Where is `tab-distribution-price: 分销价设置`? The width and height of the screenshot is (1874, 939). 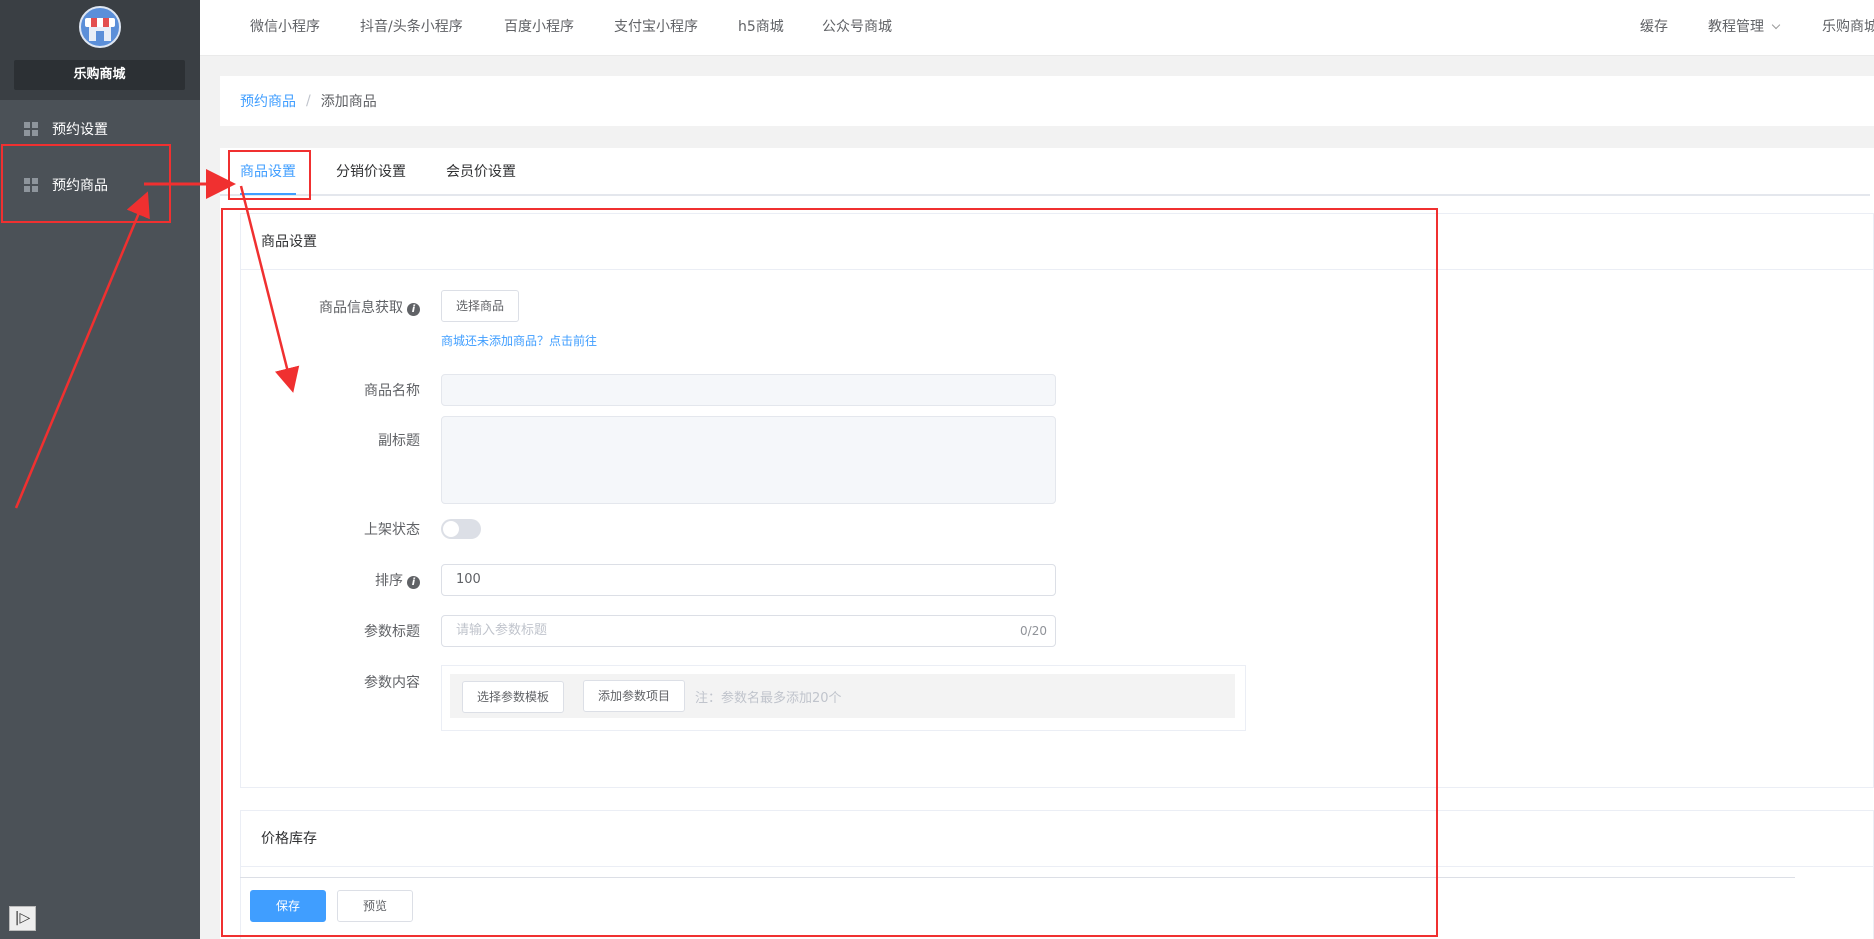
tab-distribution-price: 分销价设置 is located at coordinates (371, 172).